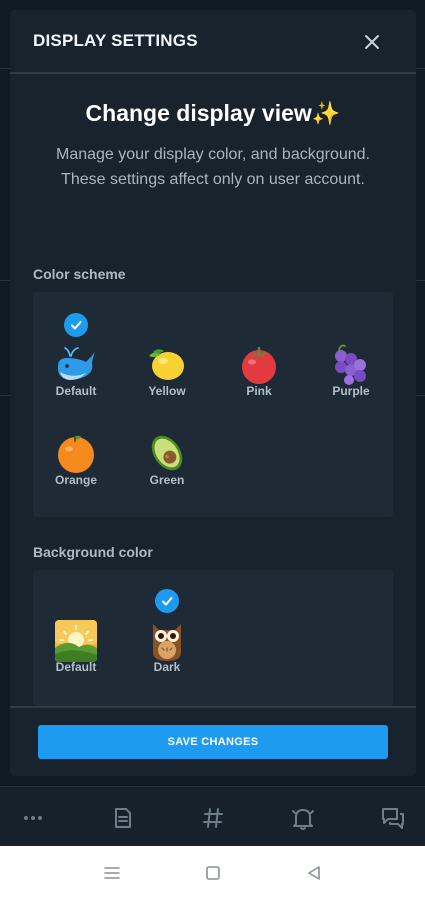 The width and height of the screenshot is (425, 900). Describe the element at coordinates (76, 454) in the screenshot. I see `orange-icon` at that location.